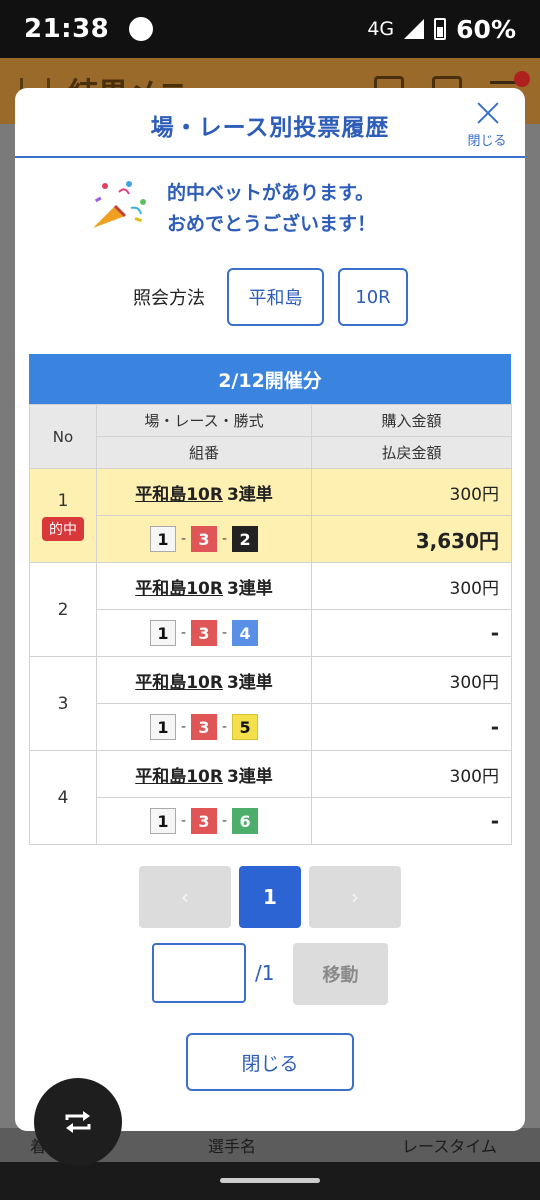  I want to click on table-row: 4 平和島10R 3連単 300円, so click(270, 797).